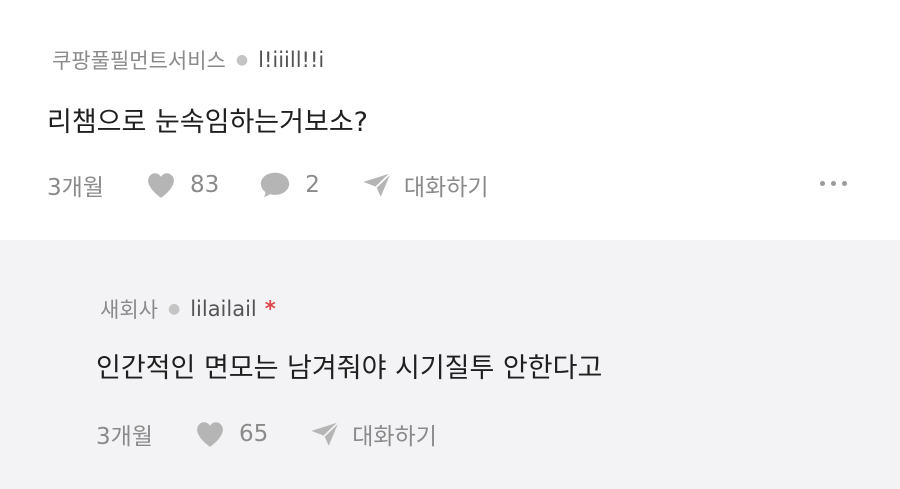 This screenshot has height=489, width=900. Describe the element at coordinates (188, 309) in the screenshot. I see `comment-meta: 새회사 ● lilailail *` at that location.